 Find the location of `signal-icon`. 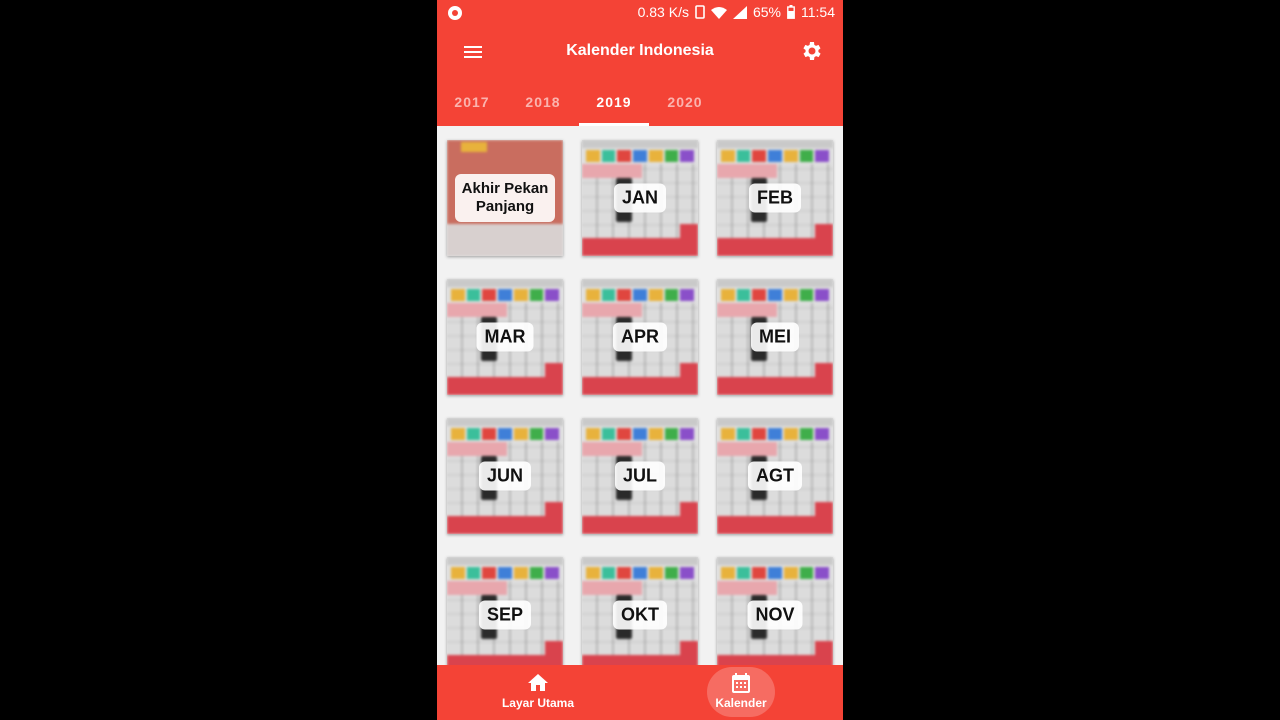

signal-icon is located at coordinates (739, 12).